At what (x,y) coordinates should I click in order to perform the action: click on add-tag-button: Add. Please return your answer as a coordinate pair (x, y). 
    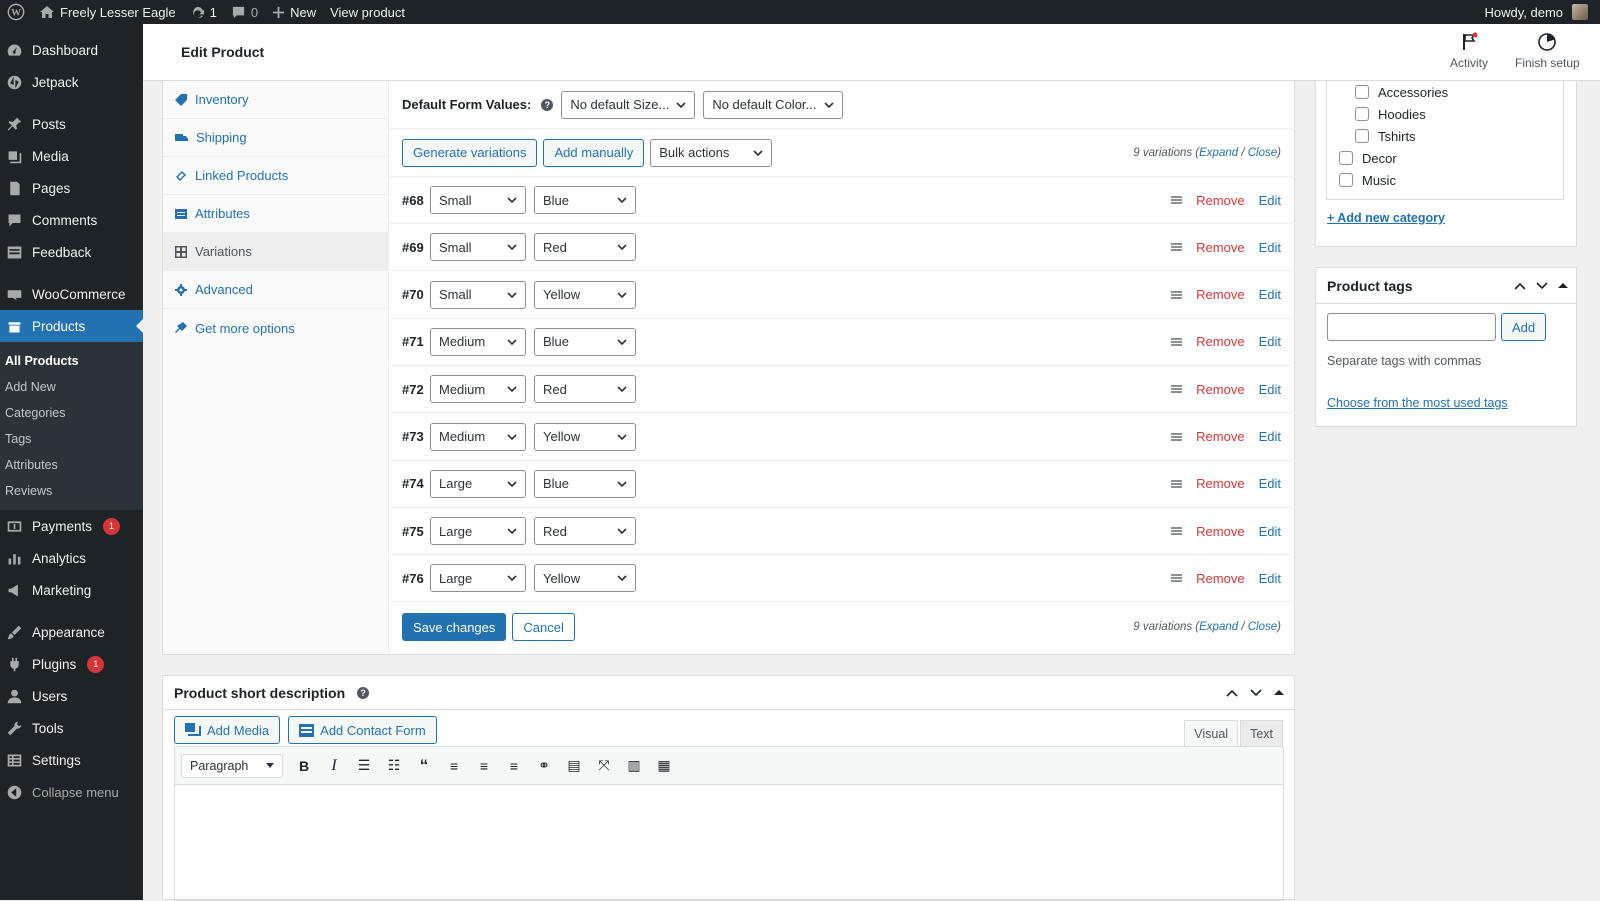
    Looking at the image, I should click on (1524, 327).